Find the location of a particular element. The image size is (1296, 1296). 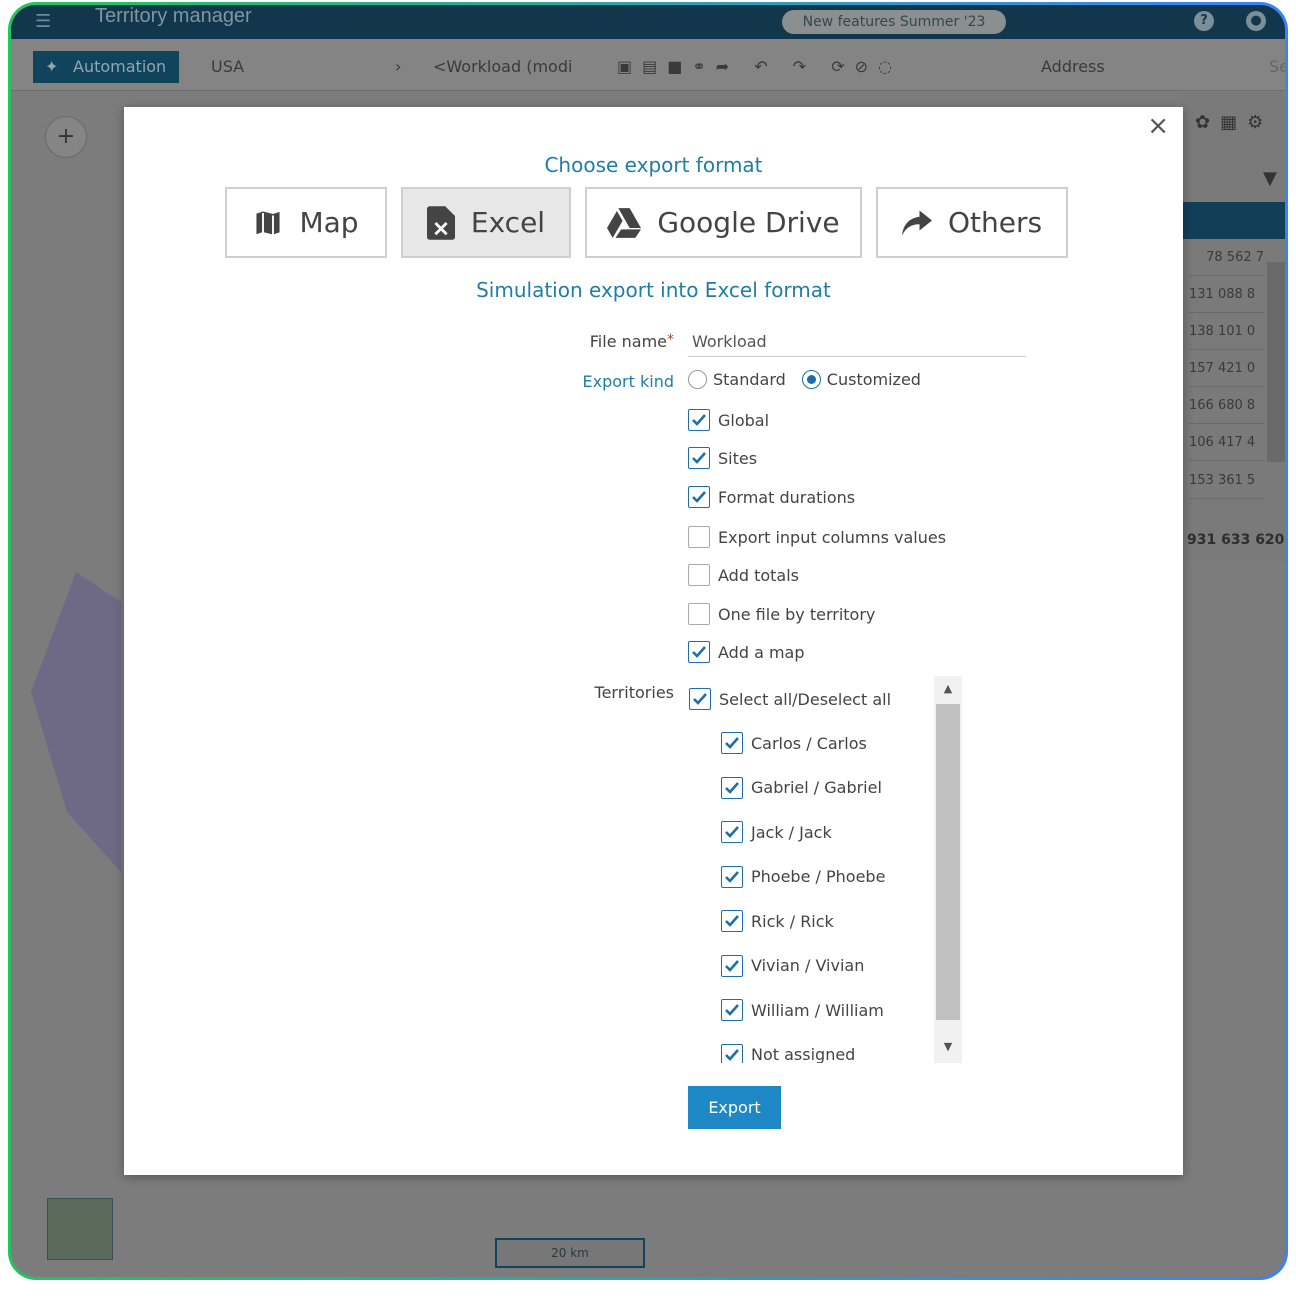

territories-scrollbar: ▲ ▼ is located at coordinates (948, 869).